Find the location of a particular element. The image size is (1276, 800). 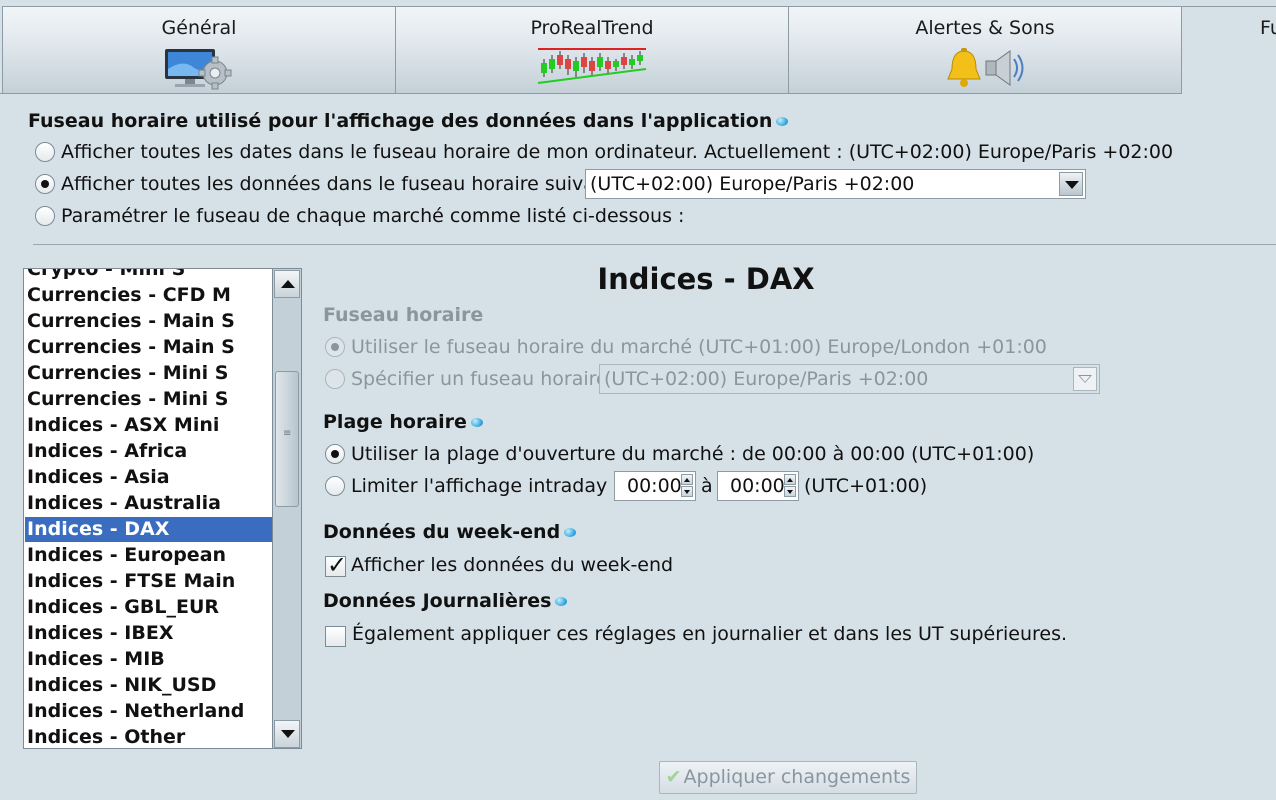

range-to-value: 00:00 is located at coordinates (757, 486).